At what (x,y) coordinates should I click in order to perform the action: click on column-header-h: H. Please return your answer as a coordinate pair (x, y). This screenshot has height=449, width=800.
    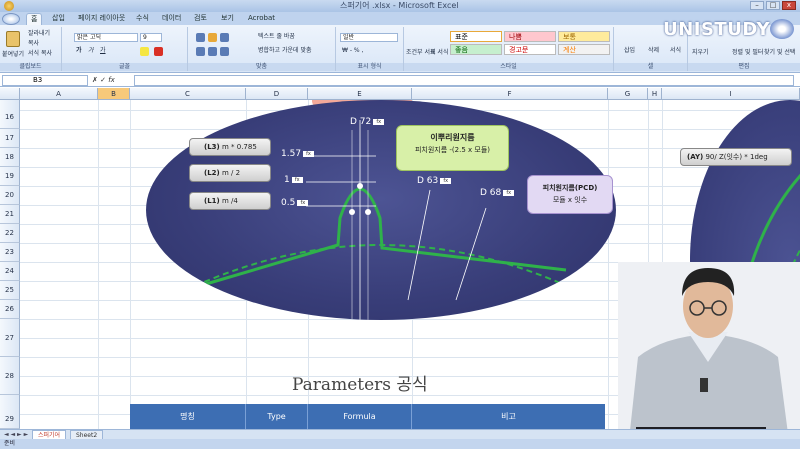
    Looking at the image, I should click on (655, 94).